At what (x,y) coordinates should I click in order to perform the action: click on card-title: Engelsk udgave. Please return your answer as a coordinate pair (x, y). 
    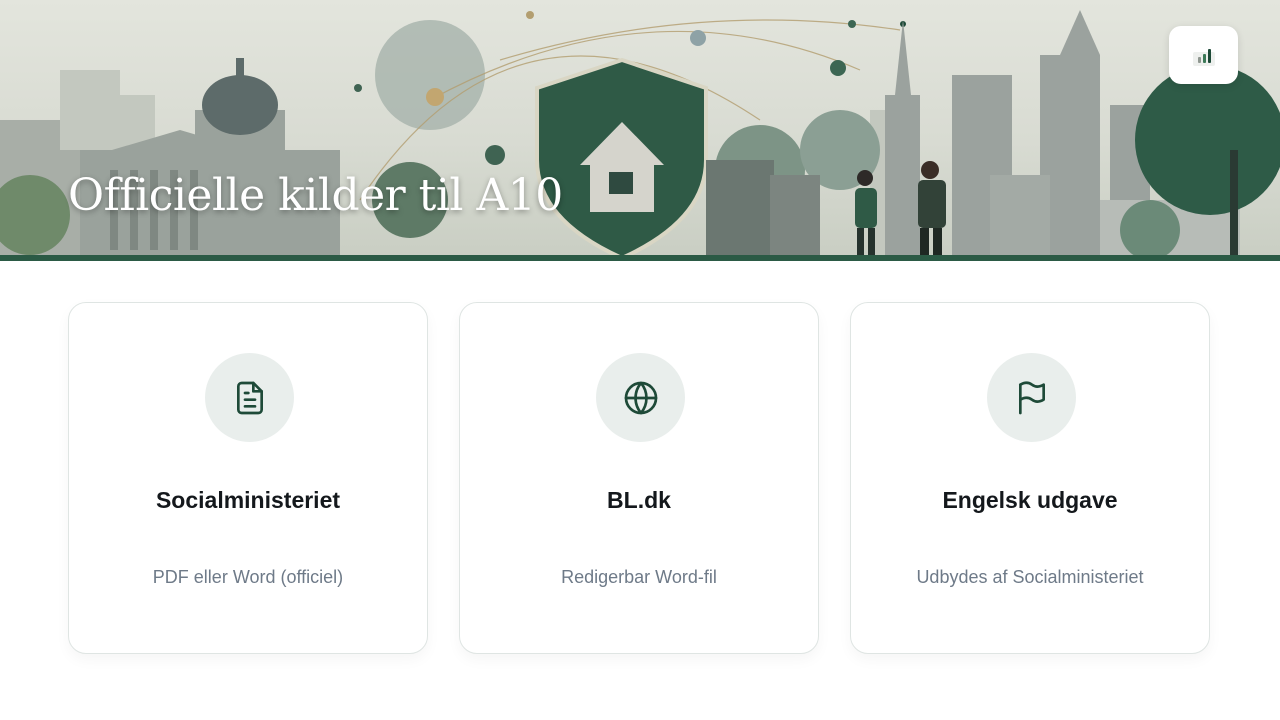
    Looking at the image, I should click on (1030, 500).